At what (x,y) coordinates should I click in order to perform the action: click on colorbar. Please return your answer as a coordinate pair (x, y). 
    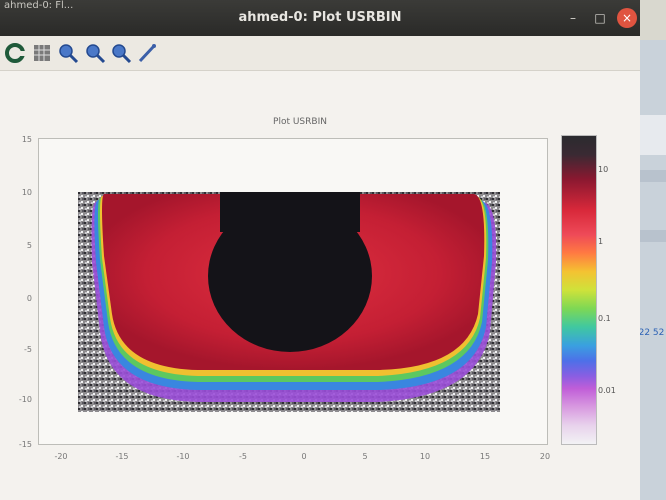
    Looking at the image, I should click on (579, 290).